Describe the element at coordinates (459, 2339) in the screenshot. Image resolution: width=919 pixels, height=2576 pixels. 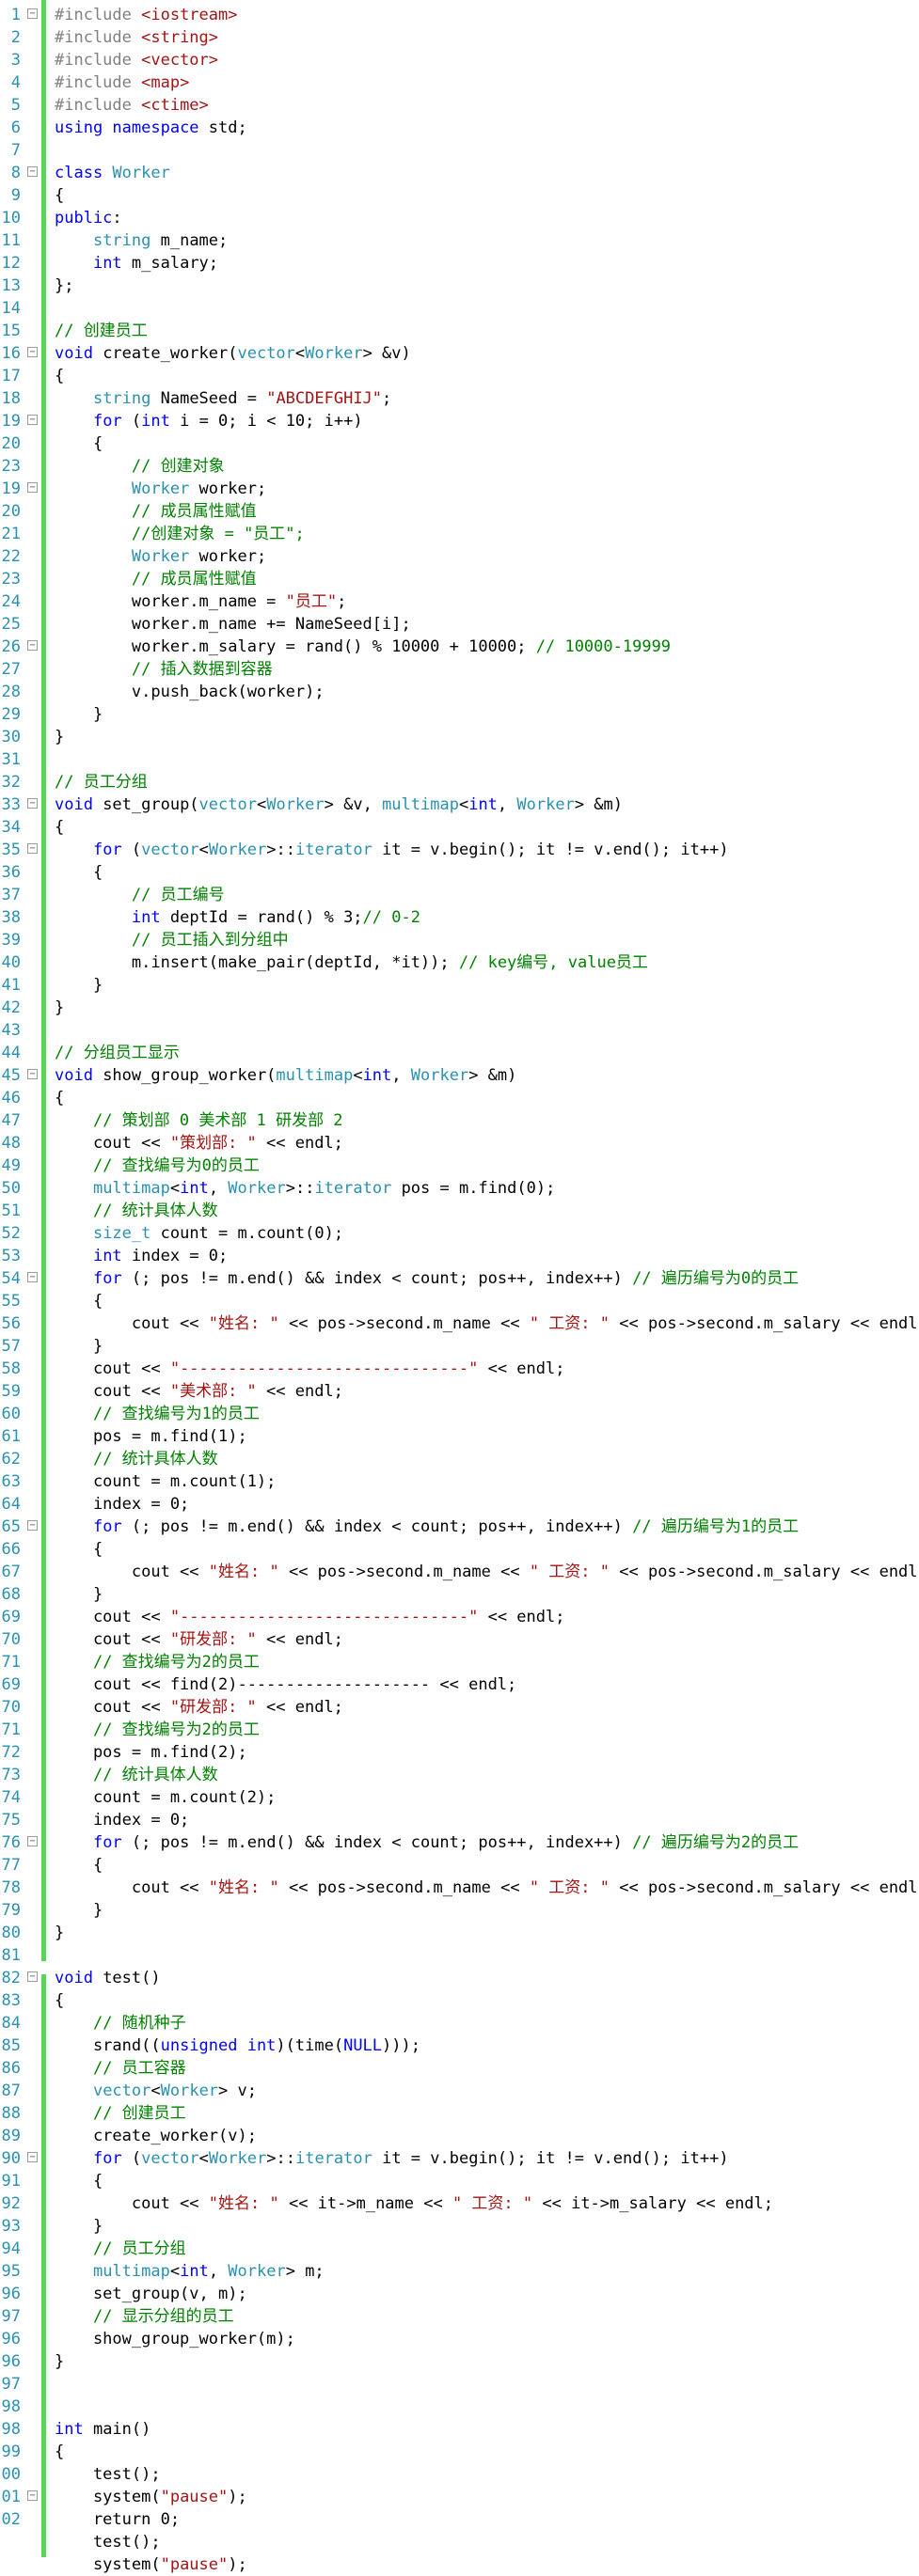
I see `code-line: 96 show_group_worker(m);` at that location.